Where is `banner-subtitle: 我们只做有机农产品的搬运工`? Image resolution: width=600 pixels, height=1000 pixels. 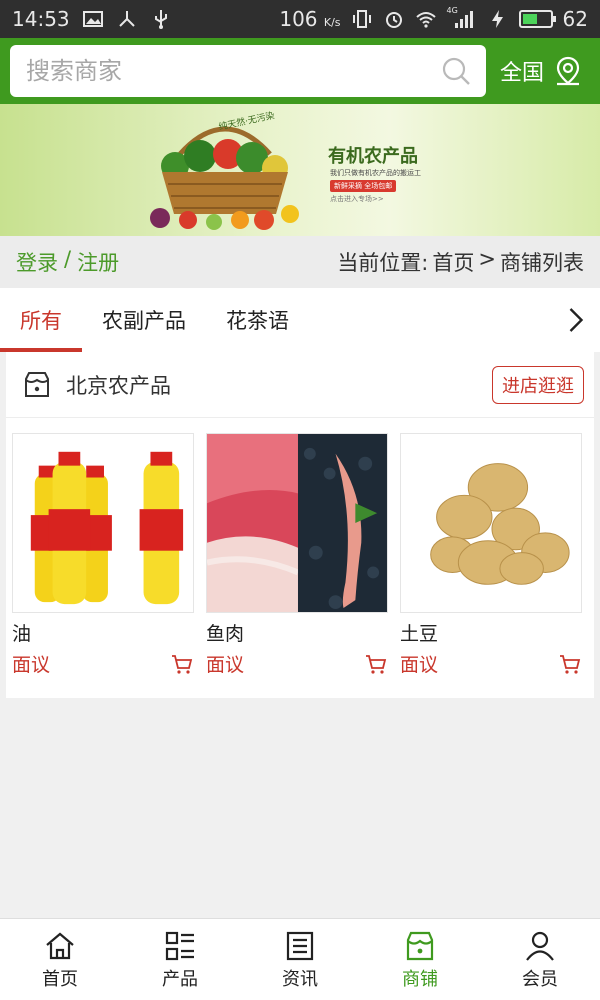 banner-subtitle: 我们只做有机农产品的搬运工 is located at coordinates (375, 173).